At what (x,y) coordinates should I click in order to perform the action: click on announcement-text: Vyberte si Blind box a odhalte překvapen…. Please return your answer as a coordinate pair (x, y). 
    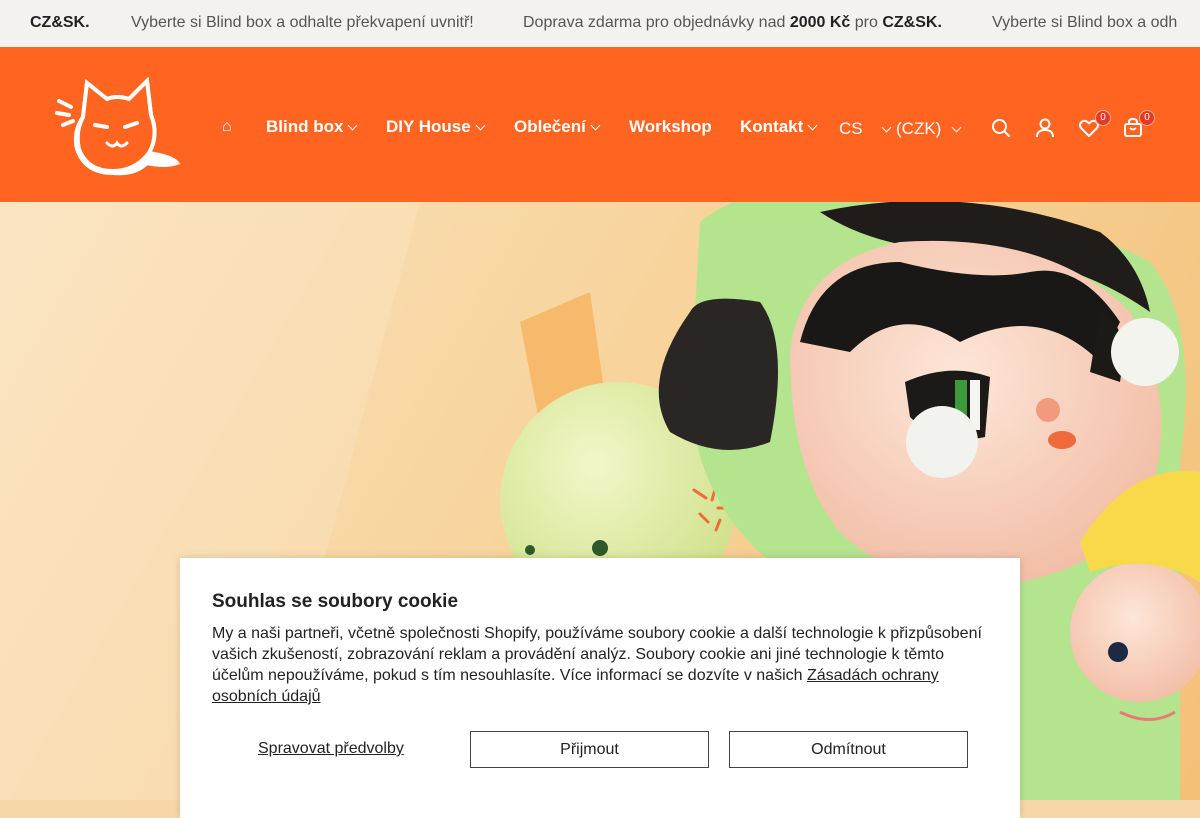
    Looking at the image, I should click on (302, 22).